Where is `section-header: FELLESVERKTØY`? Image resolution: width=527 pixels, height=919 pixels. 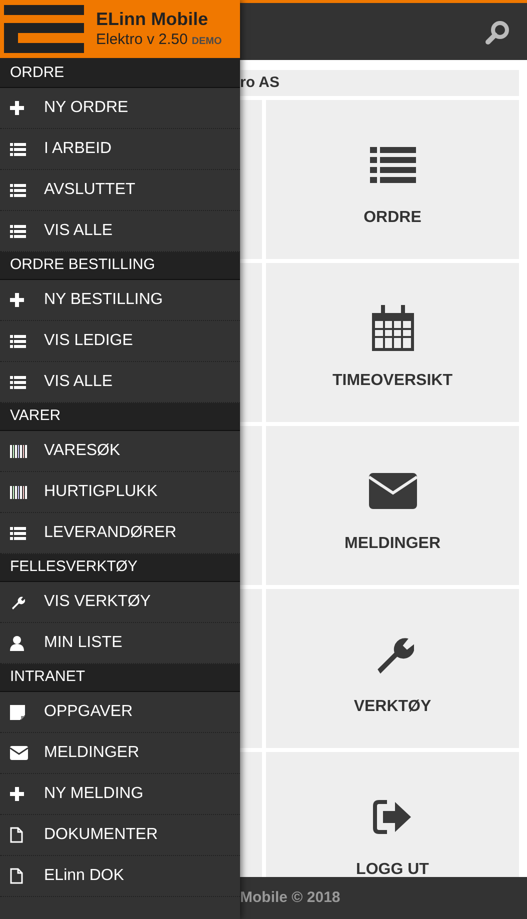 section-header: FELLESVERKTØY is located at coordinates (120, 568).